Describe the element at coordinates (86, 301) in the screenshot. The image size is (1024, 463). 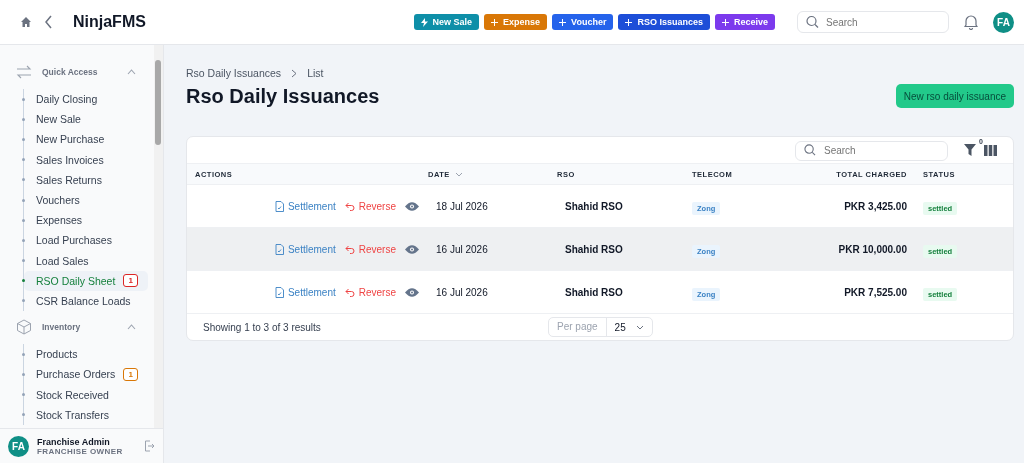
I see `sidebar-item: CSR Balance Loads` at that location.